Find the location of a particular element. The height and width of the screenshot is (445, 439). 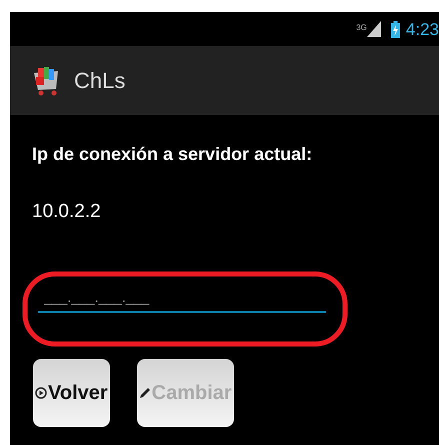

play-circle-icon is located at coordinates (41, 392).